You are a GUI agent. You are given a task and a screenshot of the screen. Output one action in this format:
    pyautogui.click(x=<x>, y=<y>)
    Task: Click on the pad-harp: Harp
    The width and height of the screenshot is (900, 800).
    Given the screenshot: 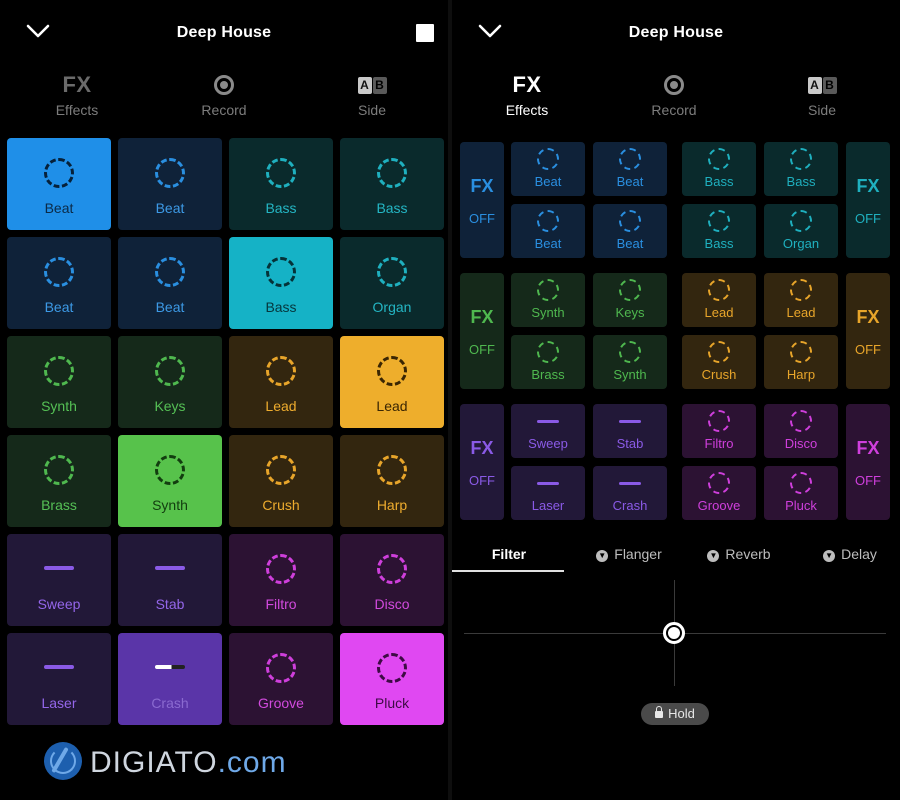 What is the action you would take?
    pyautogui.click(x=392, y=481)
    